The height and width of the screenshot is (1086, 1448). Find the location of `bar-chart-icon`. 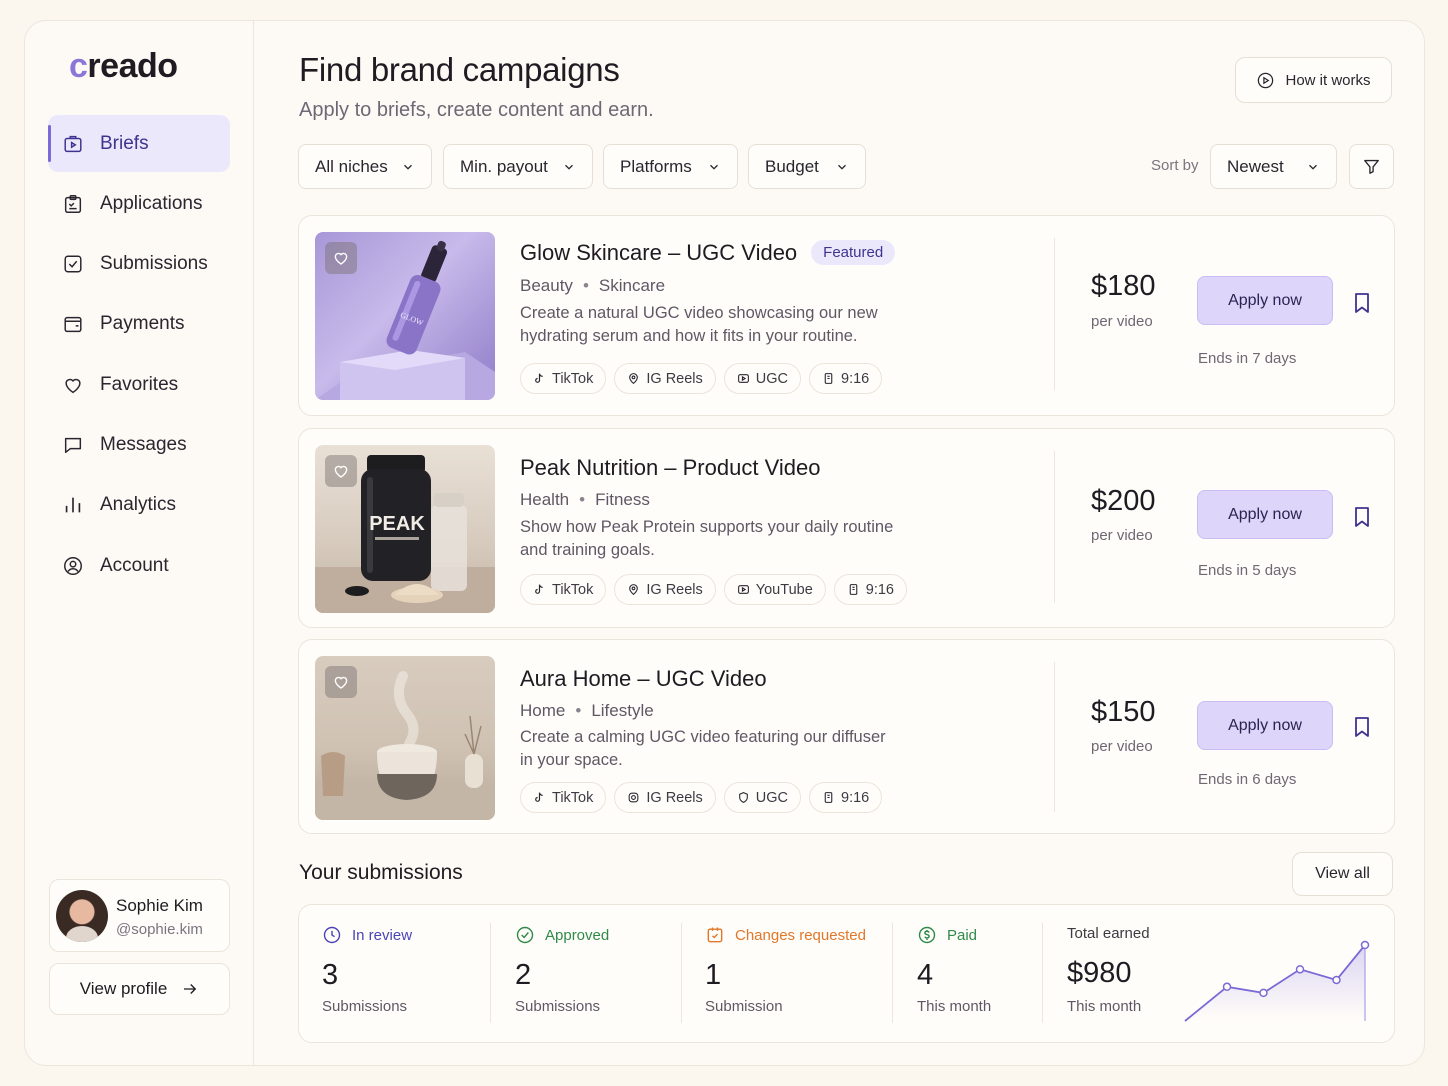

bar-chart-icon is located at coordinates (73, 505).